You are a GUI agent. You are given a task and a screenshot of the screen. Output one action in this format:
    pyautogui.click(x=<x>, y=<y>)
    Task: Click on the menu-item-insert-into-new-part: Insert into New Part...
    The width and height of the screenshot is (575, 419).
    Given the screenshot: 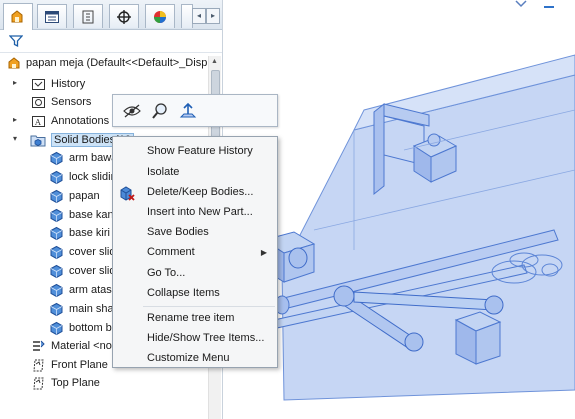 What is the action you would take?
    pyautogui.click(x=195, y=213)
    